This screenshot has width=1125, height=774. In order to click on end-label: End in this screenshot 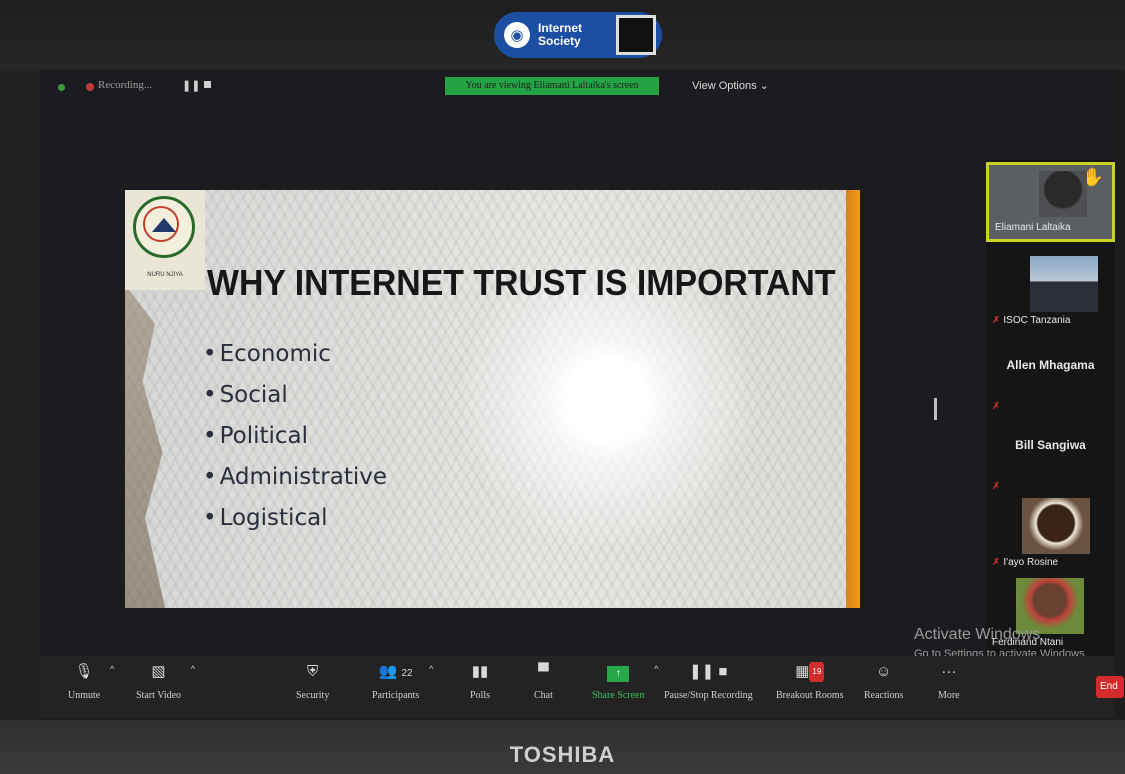, I will do `click(1109, 686)`.